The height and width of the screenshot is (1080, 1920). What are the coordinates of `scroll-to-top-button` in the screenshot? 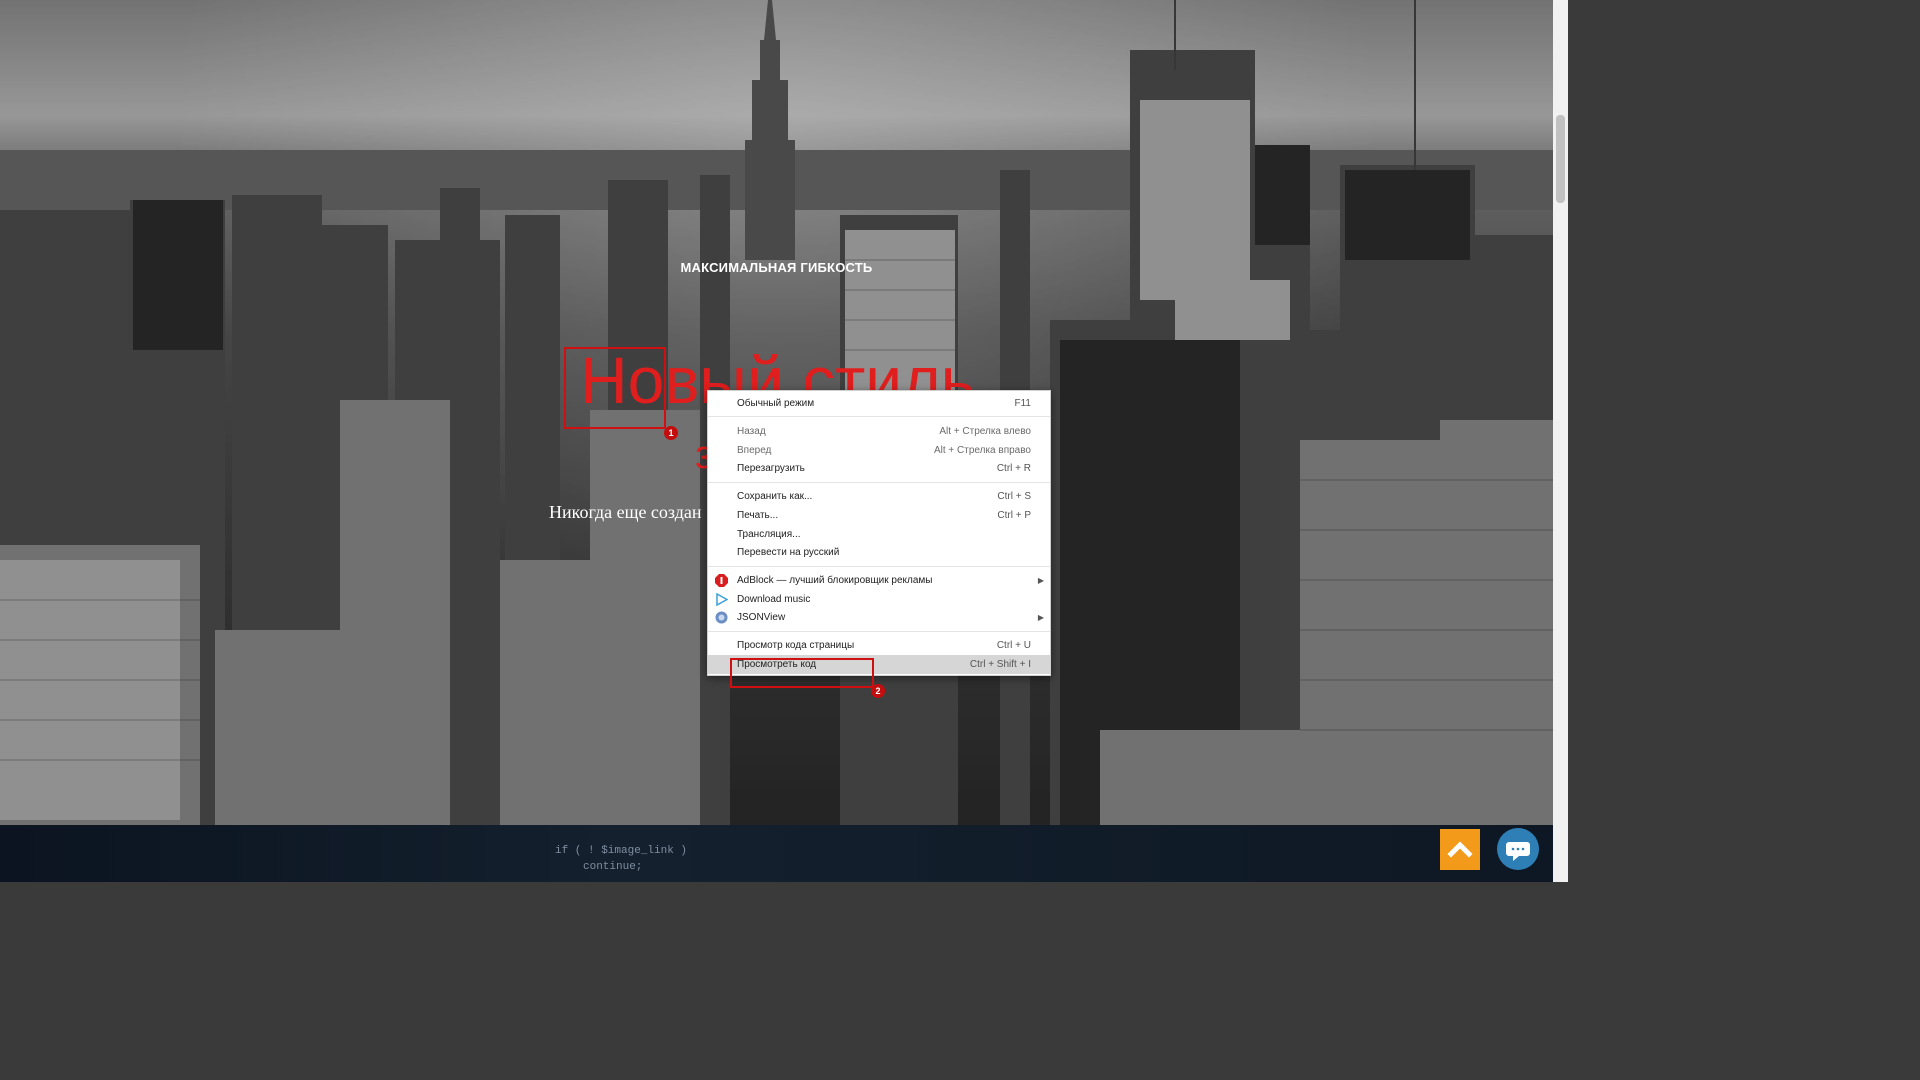 It's located at (1460, 849).